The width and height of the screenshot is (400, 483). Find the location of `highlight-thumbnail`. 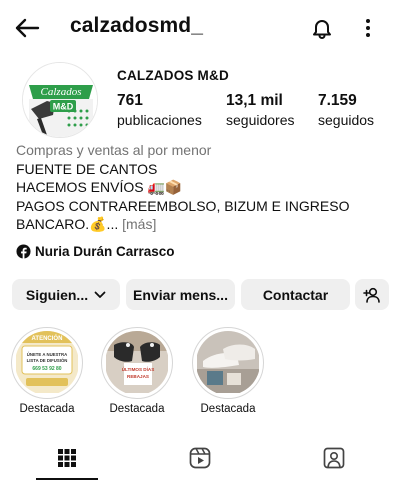

highlight-thumbnail is located at coordinates (228, 363).